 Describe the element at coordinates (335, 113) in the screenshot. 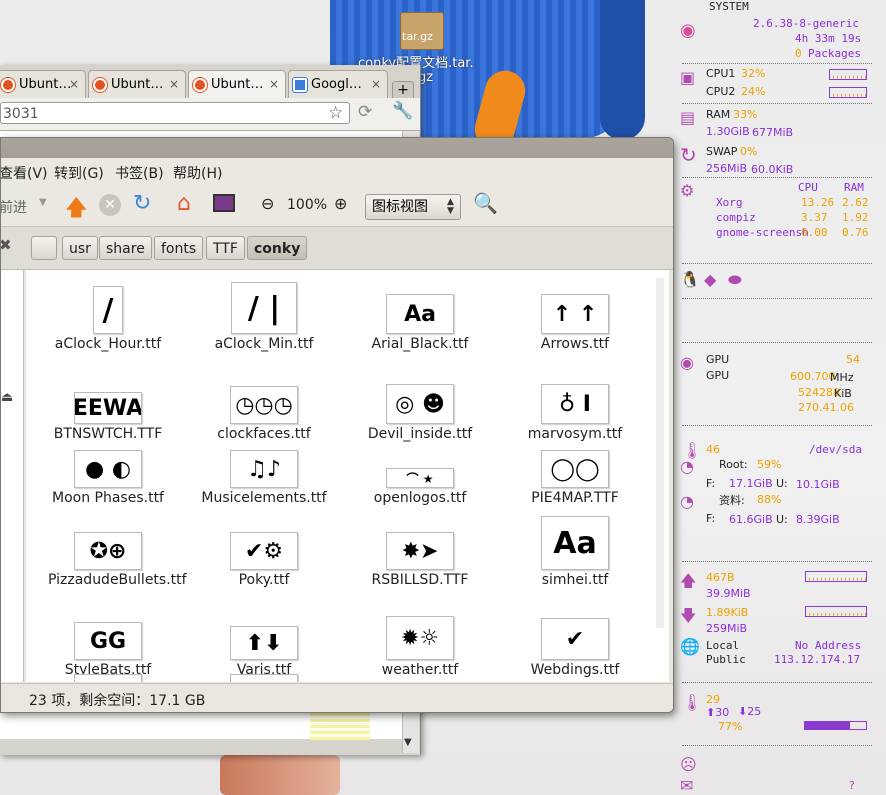

I see `bookmark-star-icon: ☆` at that location.